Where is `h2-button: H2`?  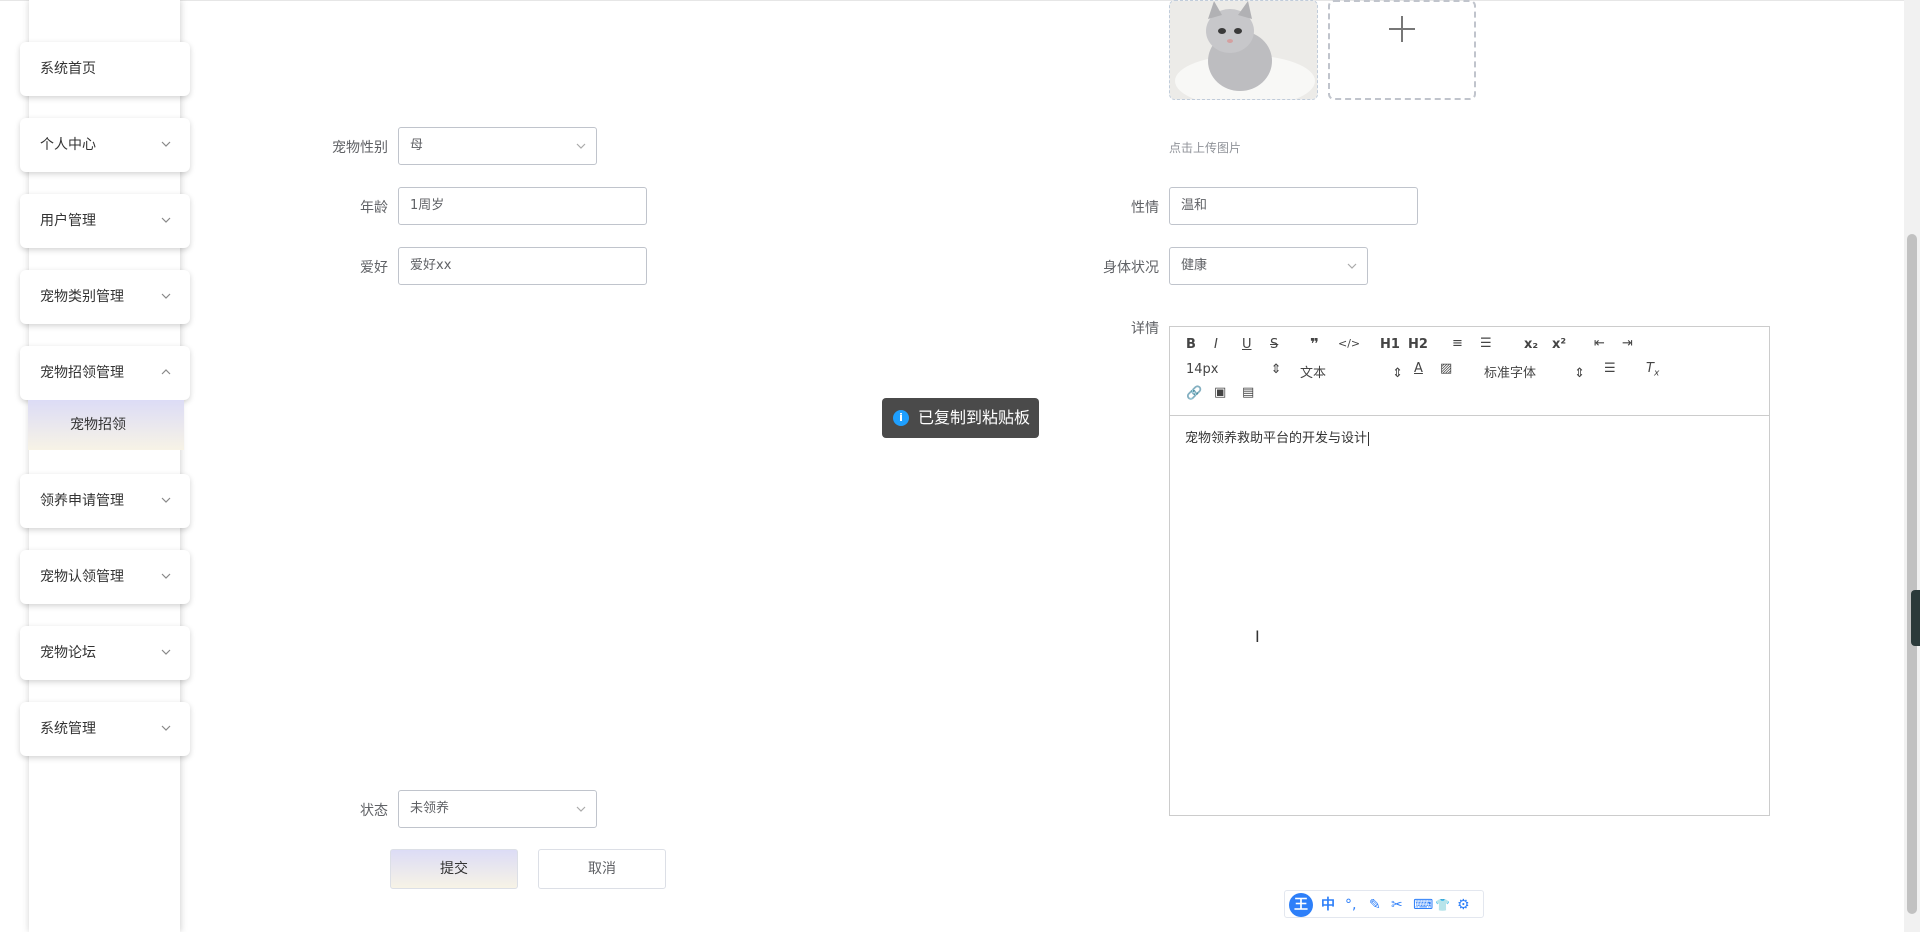 h2-button: H2 is located at coordinates (1418, 344).